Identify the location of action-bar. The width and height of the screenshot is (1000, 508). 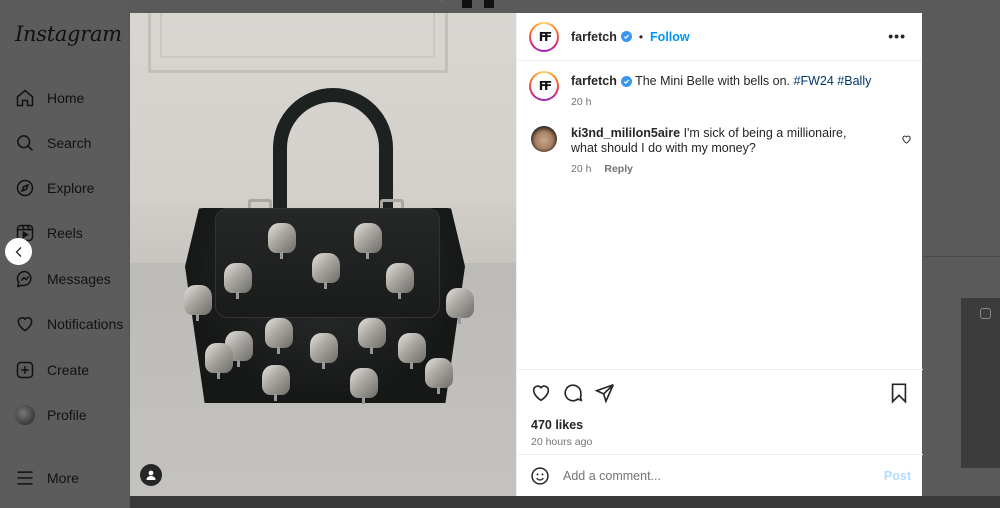
(720, 388).